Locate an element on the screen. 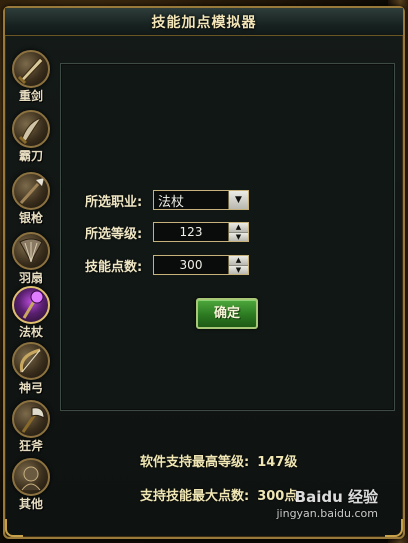  title-bar: 技能加点模拟器 is located at coordinates (204, 22).